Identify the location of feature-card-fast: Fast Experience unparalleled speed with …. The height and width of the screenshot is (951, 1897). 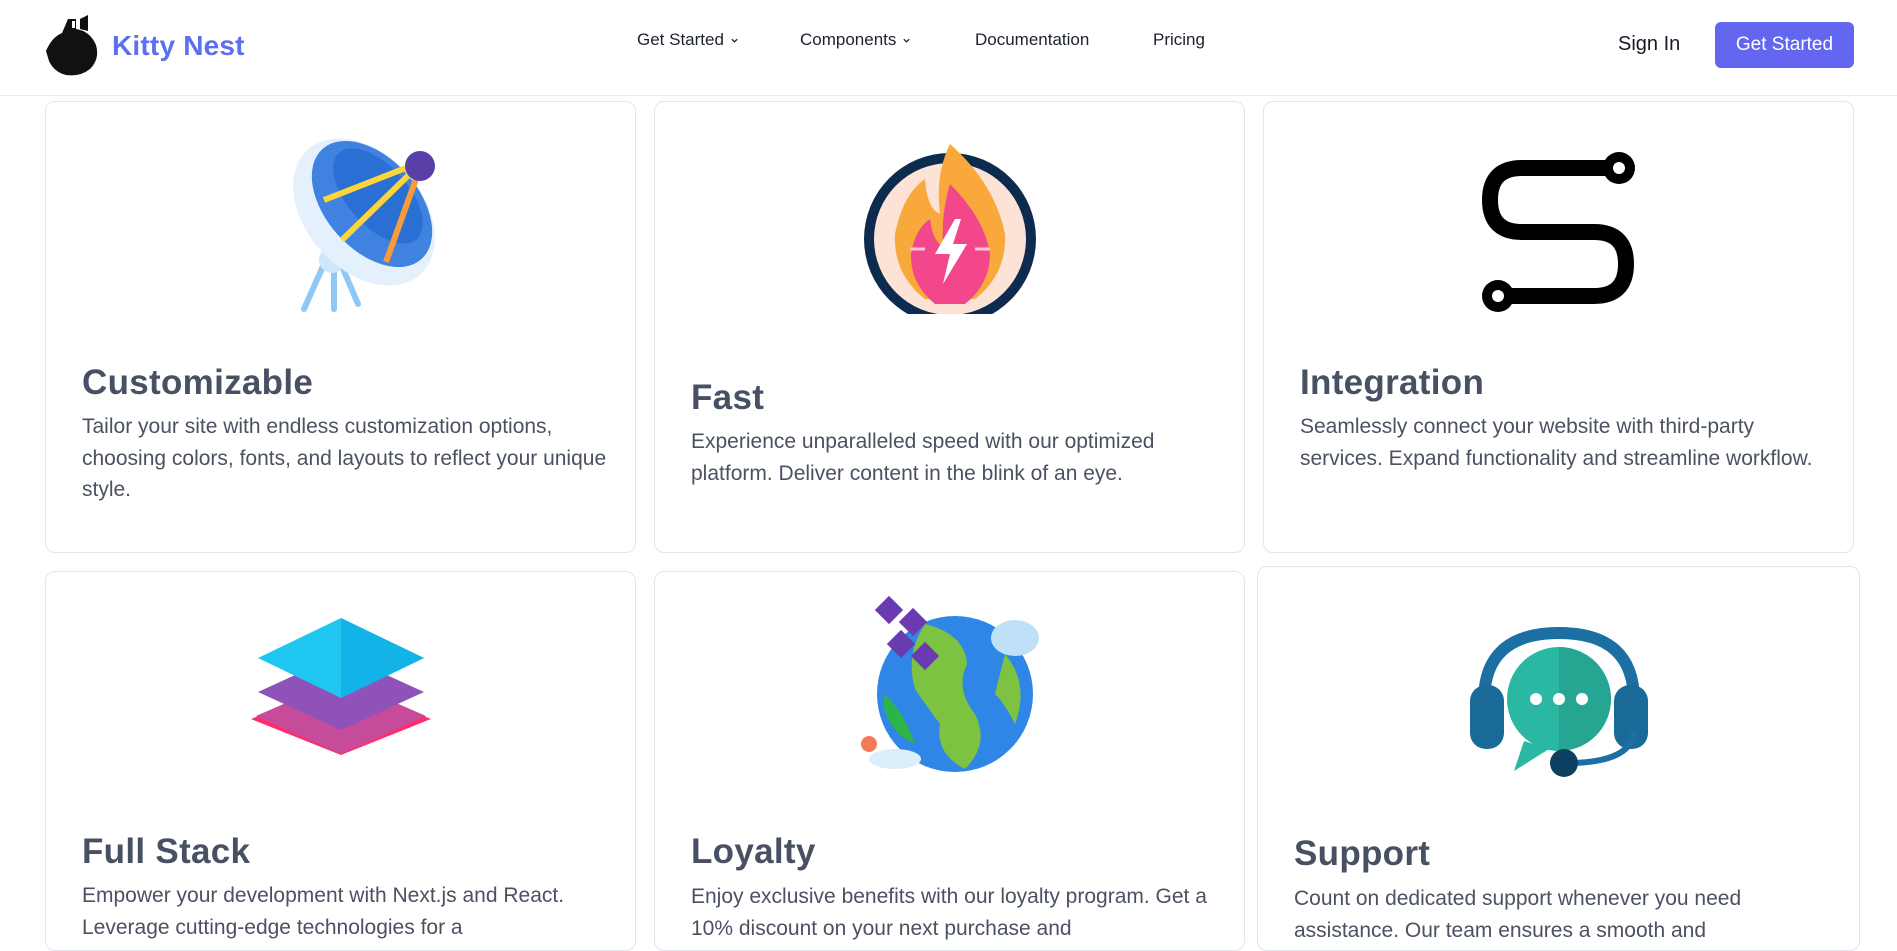
(949, 327).